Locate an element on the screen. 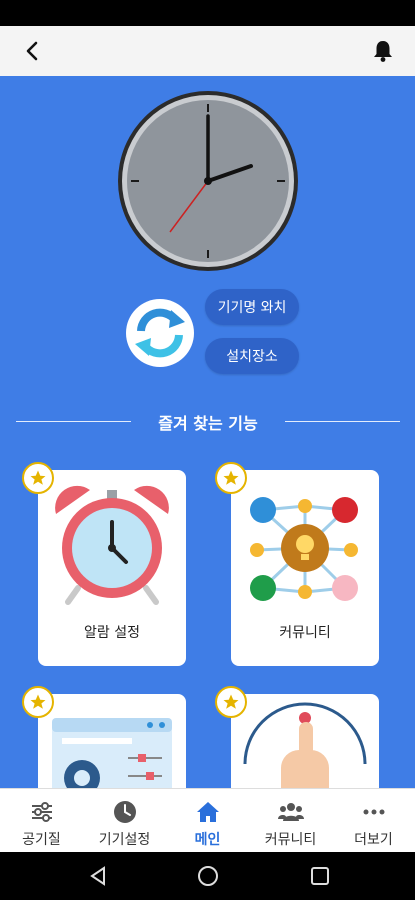 The image size is (415, 900). home-icon is located at coordinates (207, 812).